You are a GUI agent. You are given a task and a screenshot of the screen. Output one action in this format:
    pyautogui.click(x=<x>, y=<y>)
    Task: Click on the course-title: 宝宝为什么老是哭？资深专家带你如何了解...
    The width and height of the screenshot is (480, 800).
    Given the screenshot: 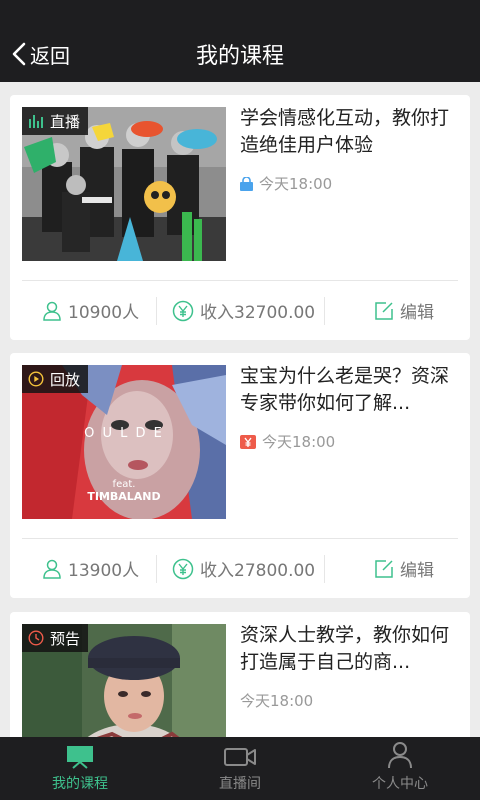 What is the action you would take?
    pyautogui.click(x=347, y=390)
    